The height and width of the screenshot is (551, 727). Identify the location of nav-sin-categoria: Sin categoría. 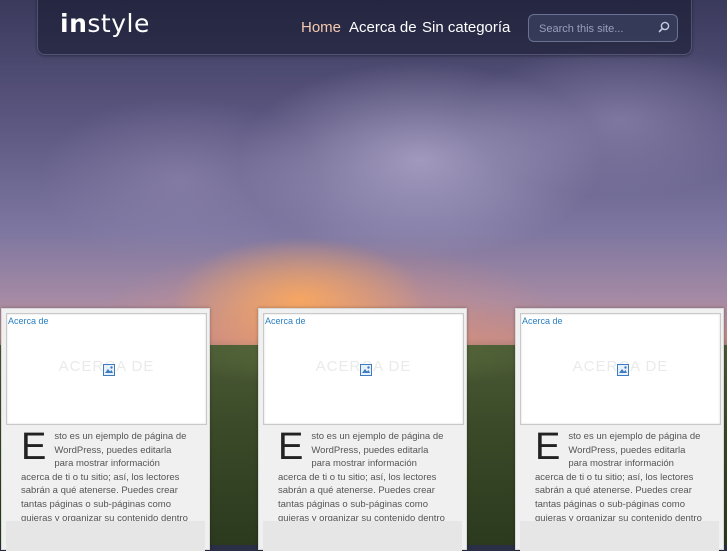
(466, 27).